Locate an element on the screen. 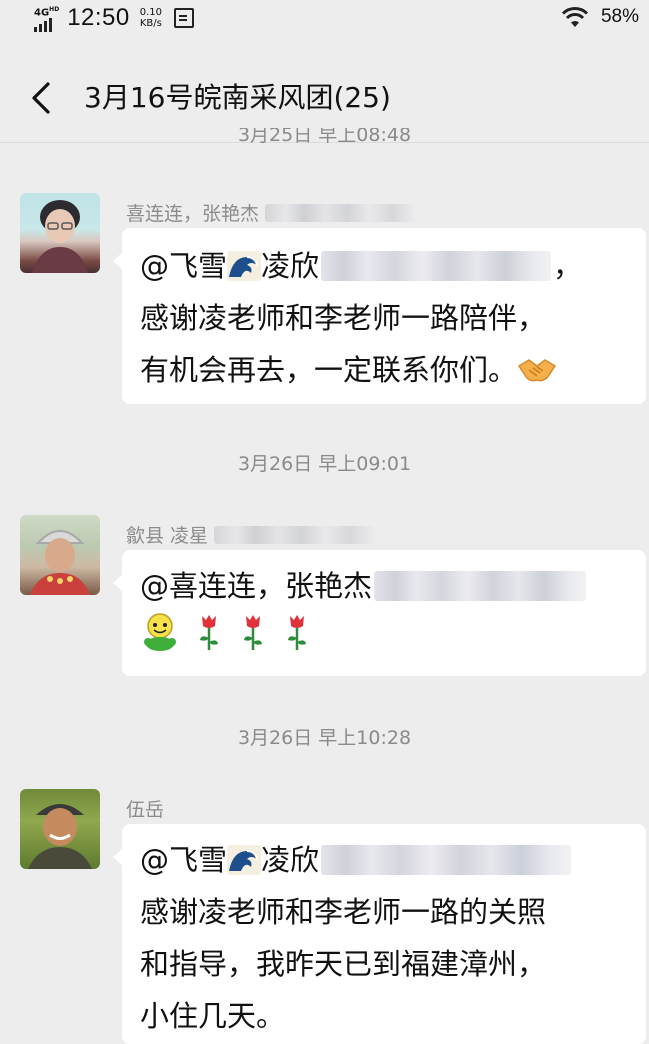 The height and width of the screenshot is (1044, 649). sender-name-text: 喜连连，张艳杰 is located at coordinates (193, 214).